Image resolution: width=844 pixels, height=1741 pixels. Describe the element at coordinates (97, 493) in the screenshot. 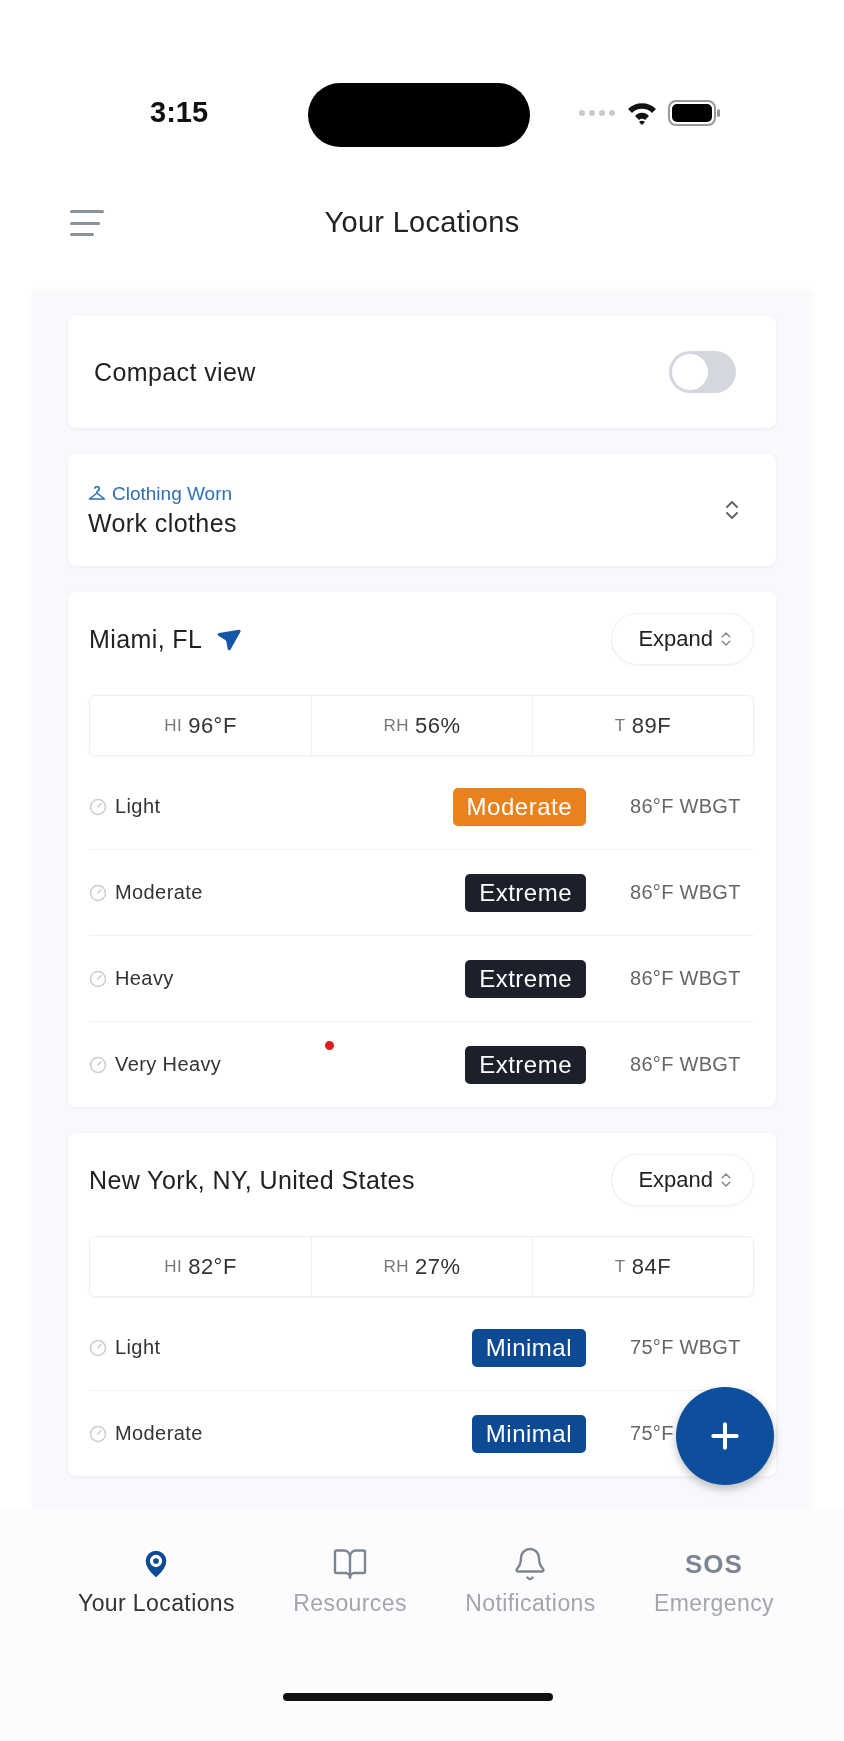

I see `hanger-icon` at that location.